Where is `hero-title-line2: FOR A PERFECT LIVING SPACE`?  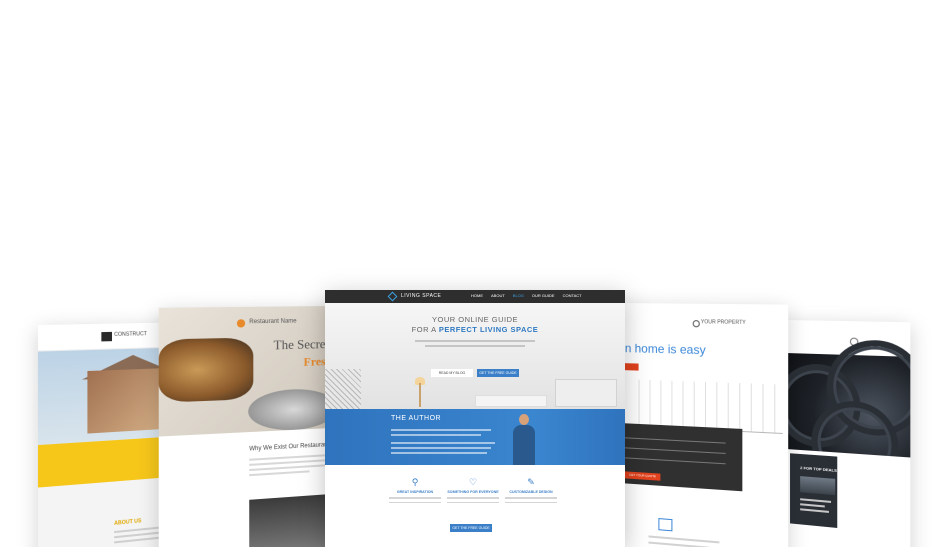
hero-title-line2: FOR A PERFECT LIVING SPACE is located at coordinates (475, 329).